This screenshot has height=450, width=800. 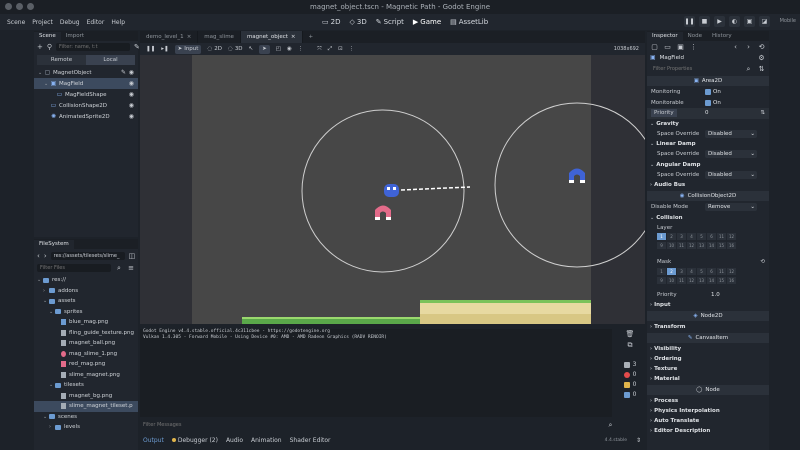 I want to click on collision-layer-grid: 1 2 3 4 5 6 11 12 9 10 11 12 13 14 15 16, so click(x=708, y=243).